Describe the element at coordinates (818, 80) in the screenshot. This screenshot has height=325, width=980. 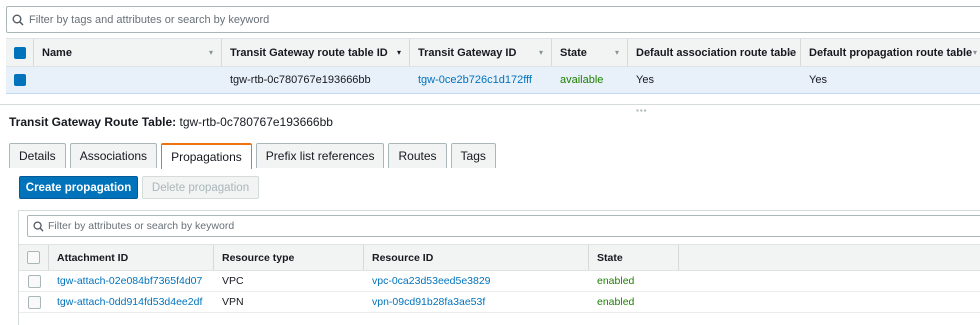
I see `cell-default-propagation: Yes` at that location.